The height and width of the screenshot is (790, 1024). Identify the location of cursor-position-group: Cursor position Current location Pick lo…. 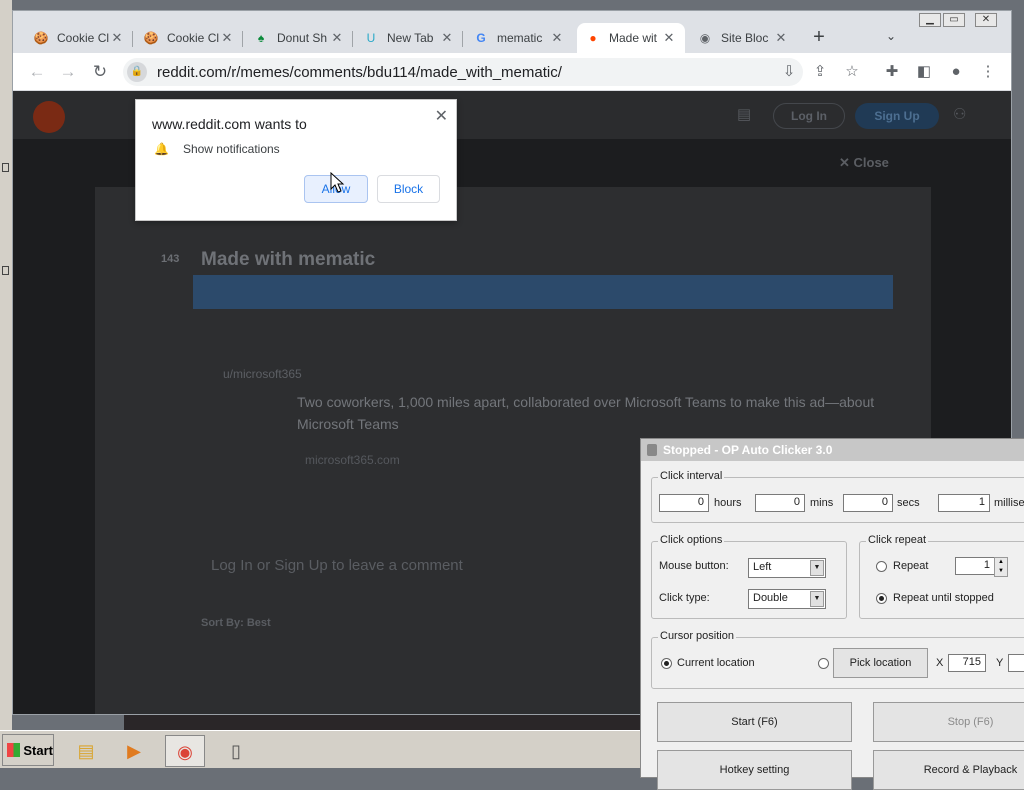
(837, 659).